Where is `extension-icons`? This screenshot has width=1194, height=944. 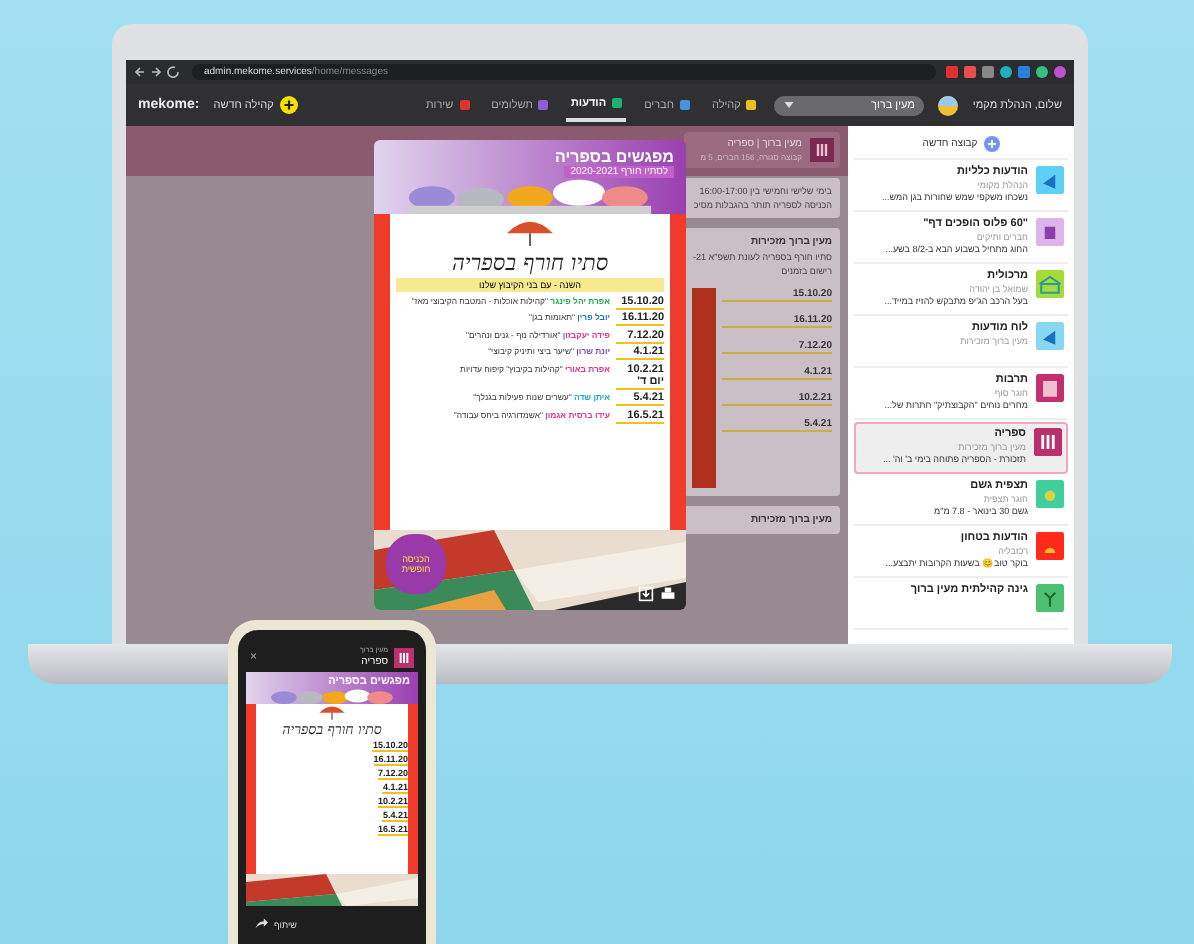 extension-icons is located at coordinates (1006, 72).